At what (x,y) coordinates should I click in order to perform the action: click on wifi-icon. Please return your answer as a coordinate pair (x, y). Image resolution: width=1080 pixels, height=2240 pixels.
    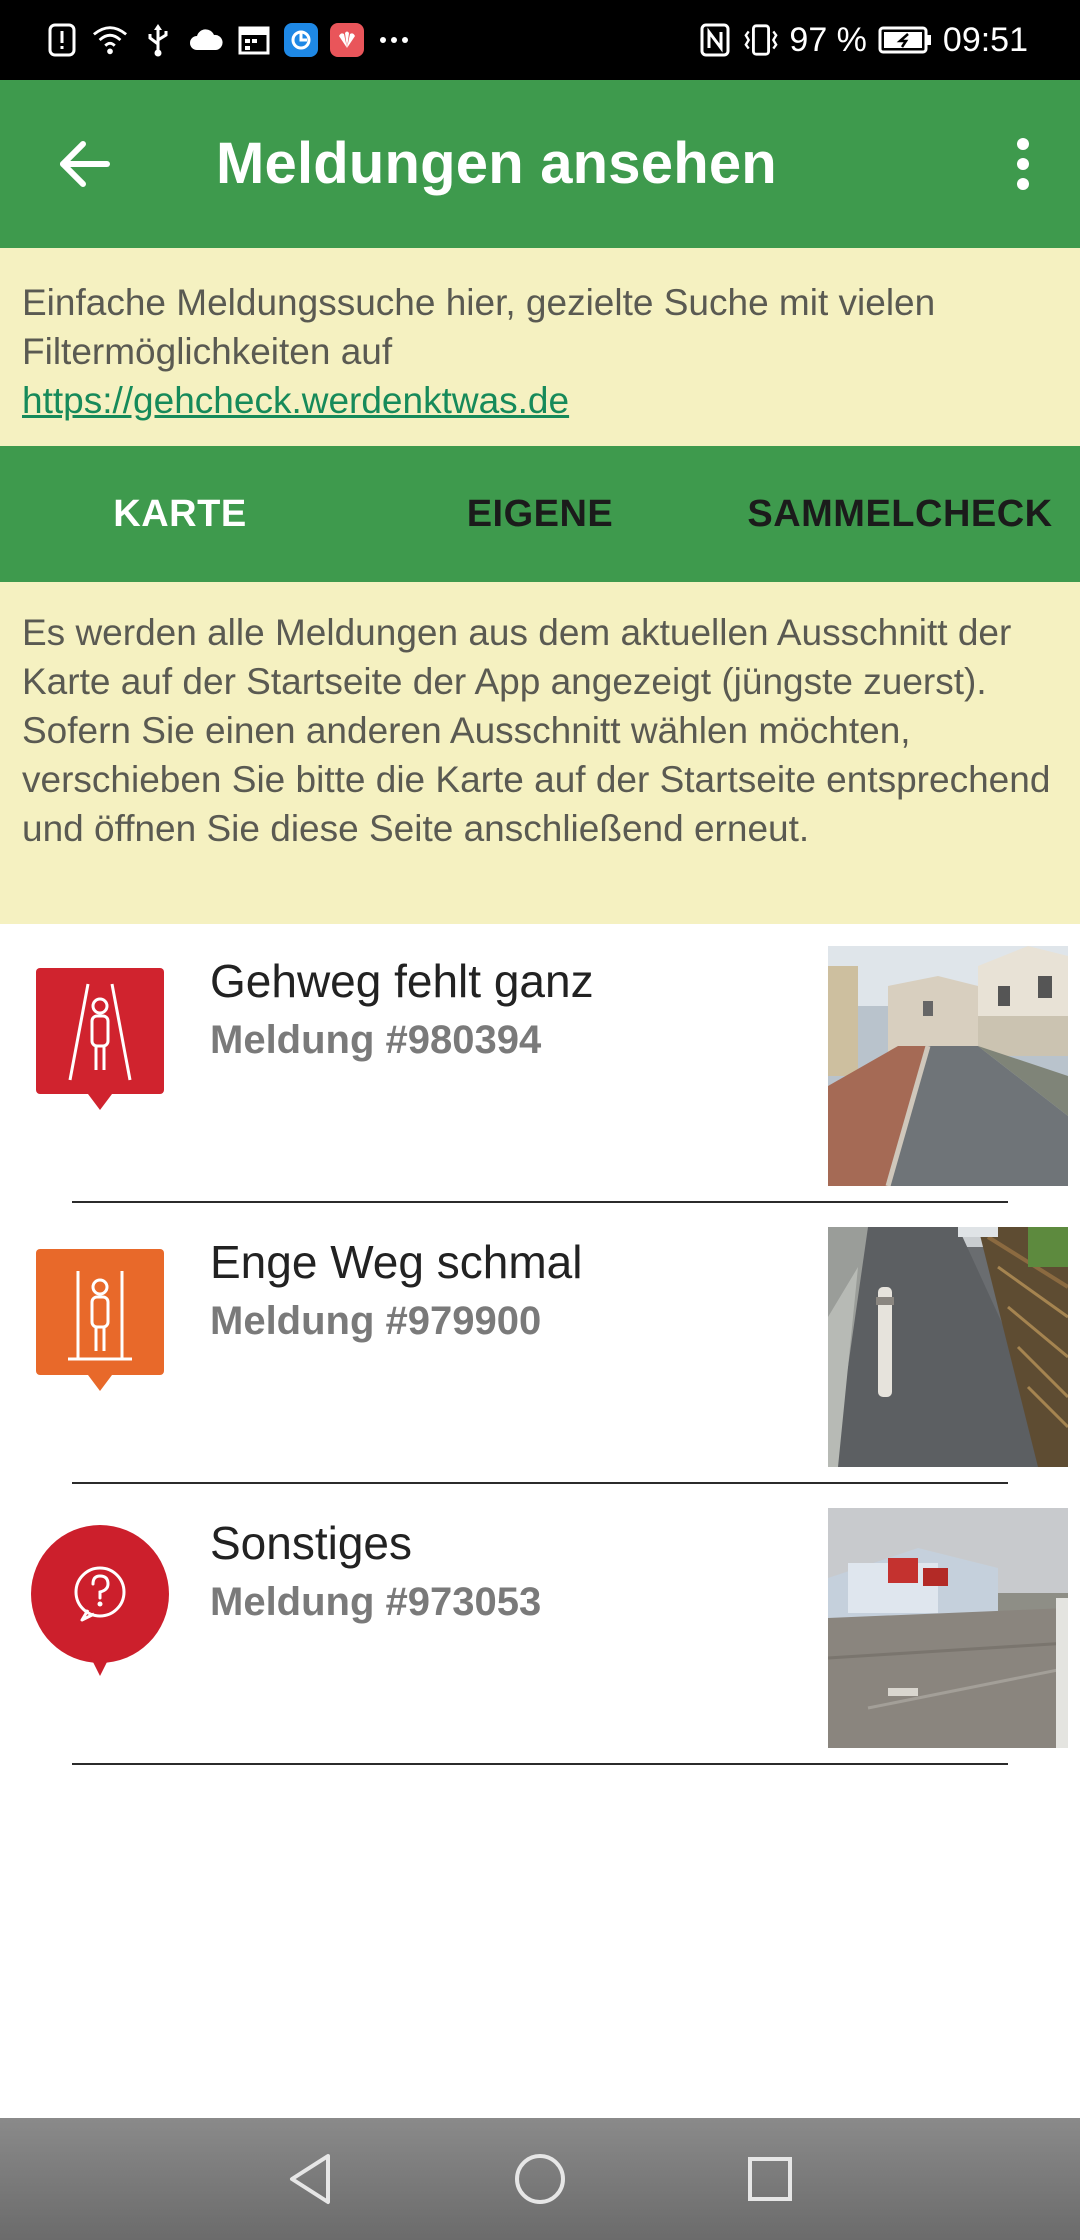
    Looking at the image, I should click on (110, 40).